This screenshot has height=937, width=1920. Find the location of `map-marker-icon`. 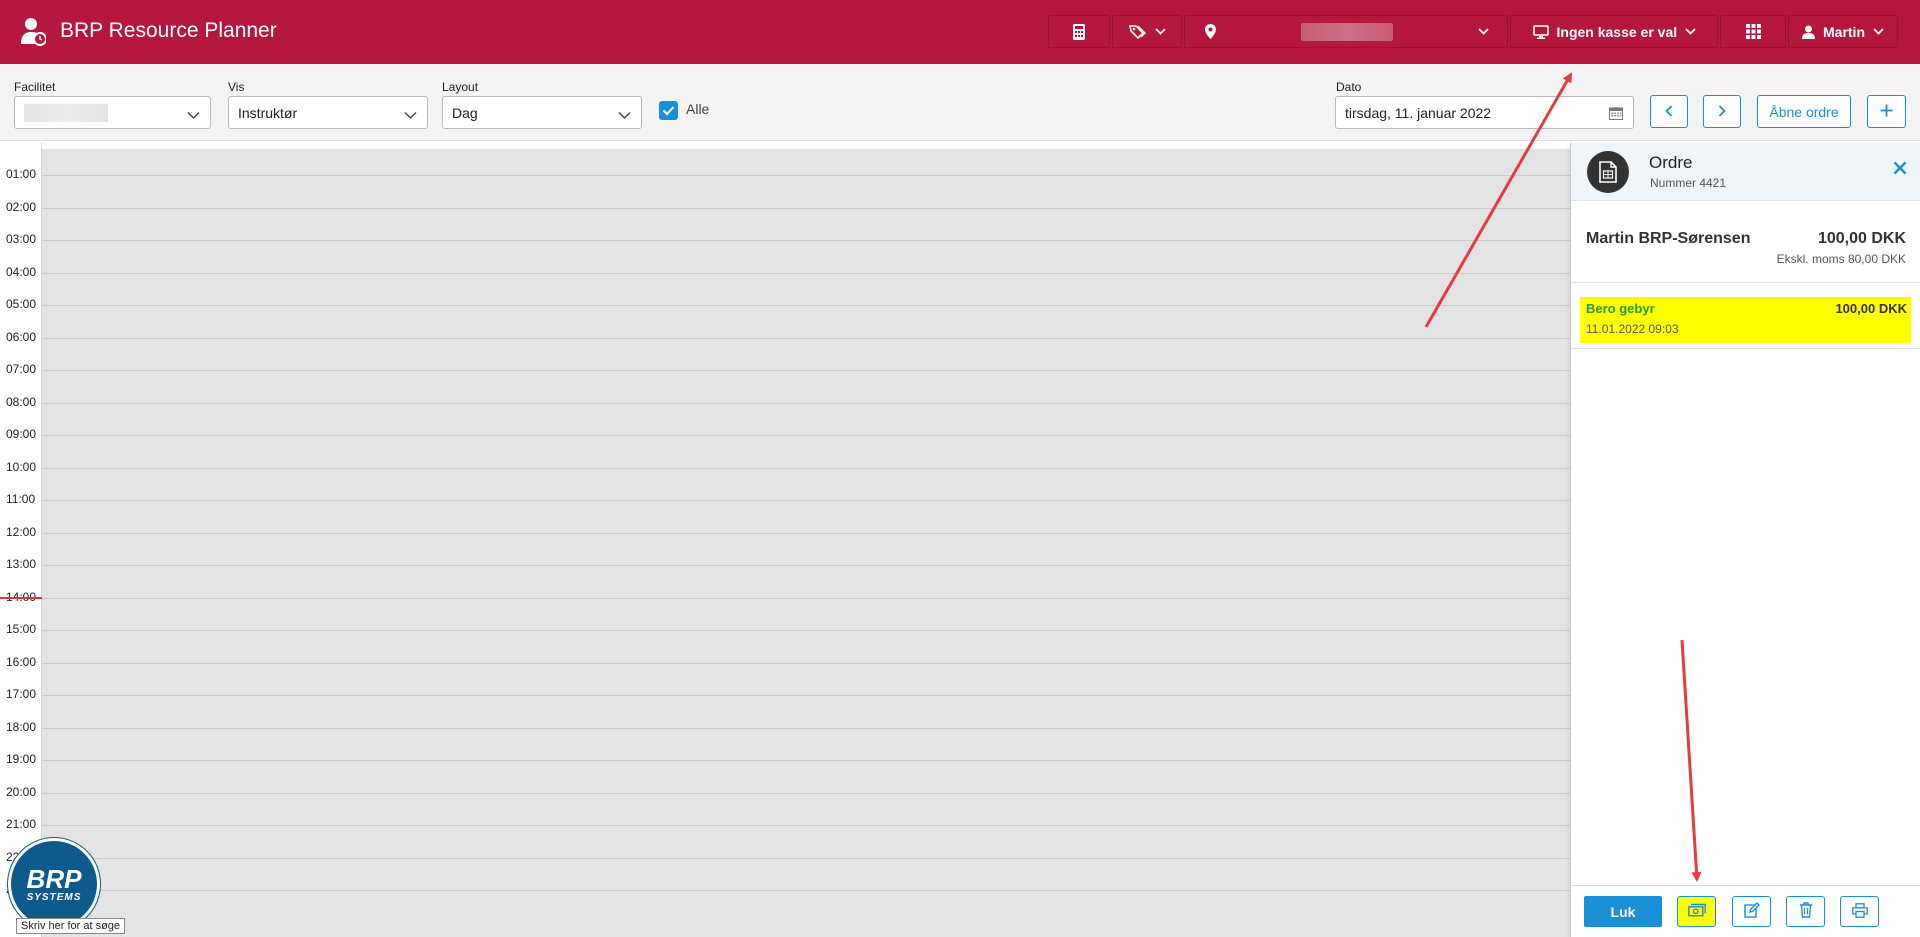

map-marker-icon is located at coordinates (1210, 31).